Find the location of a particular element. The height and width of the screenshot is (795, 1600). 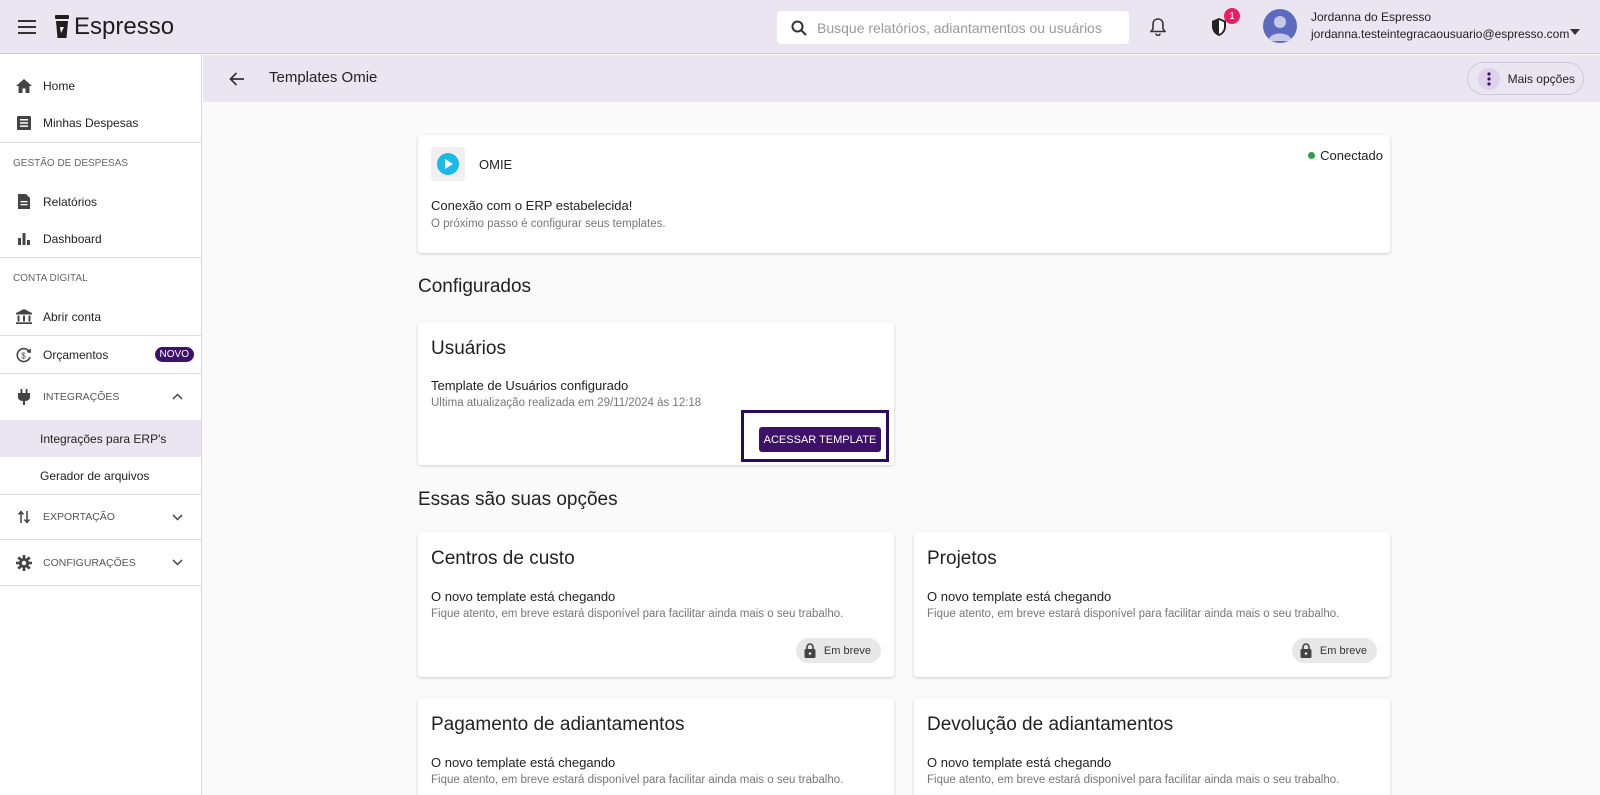

sidebar-item-label: Home is located at coordinates (59, 85).